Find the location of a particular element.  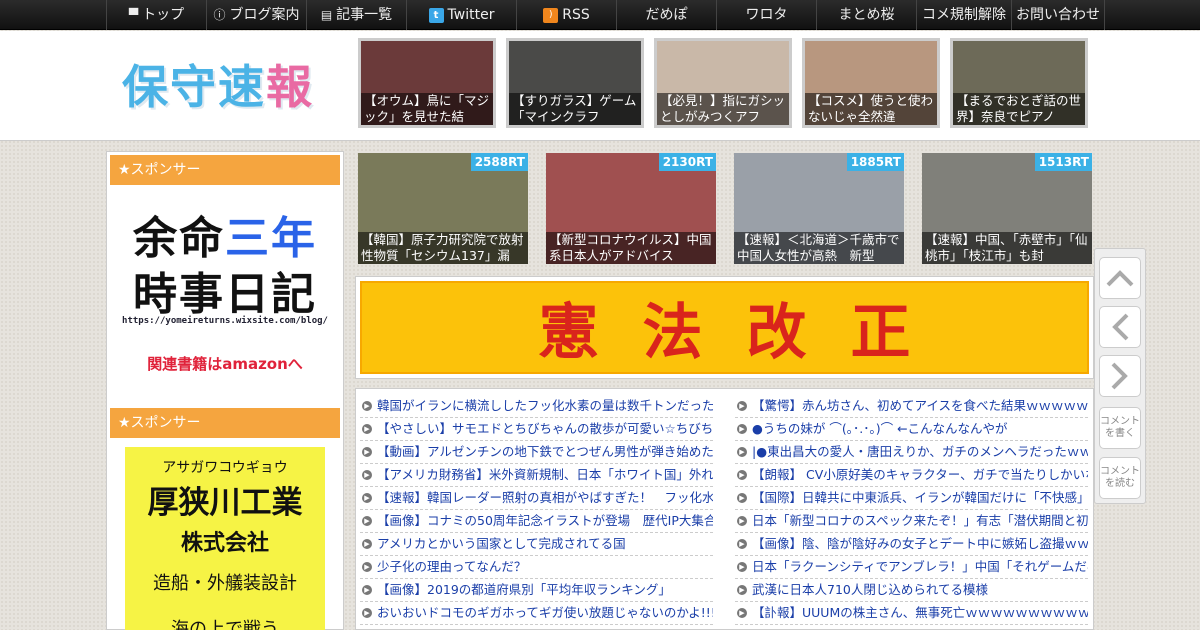

side-action-buttons: コメント を書く コメント を読む is located at coordinates (1120, 376).